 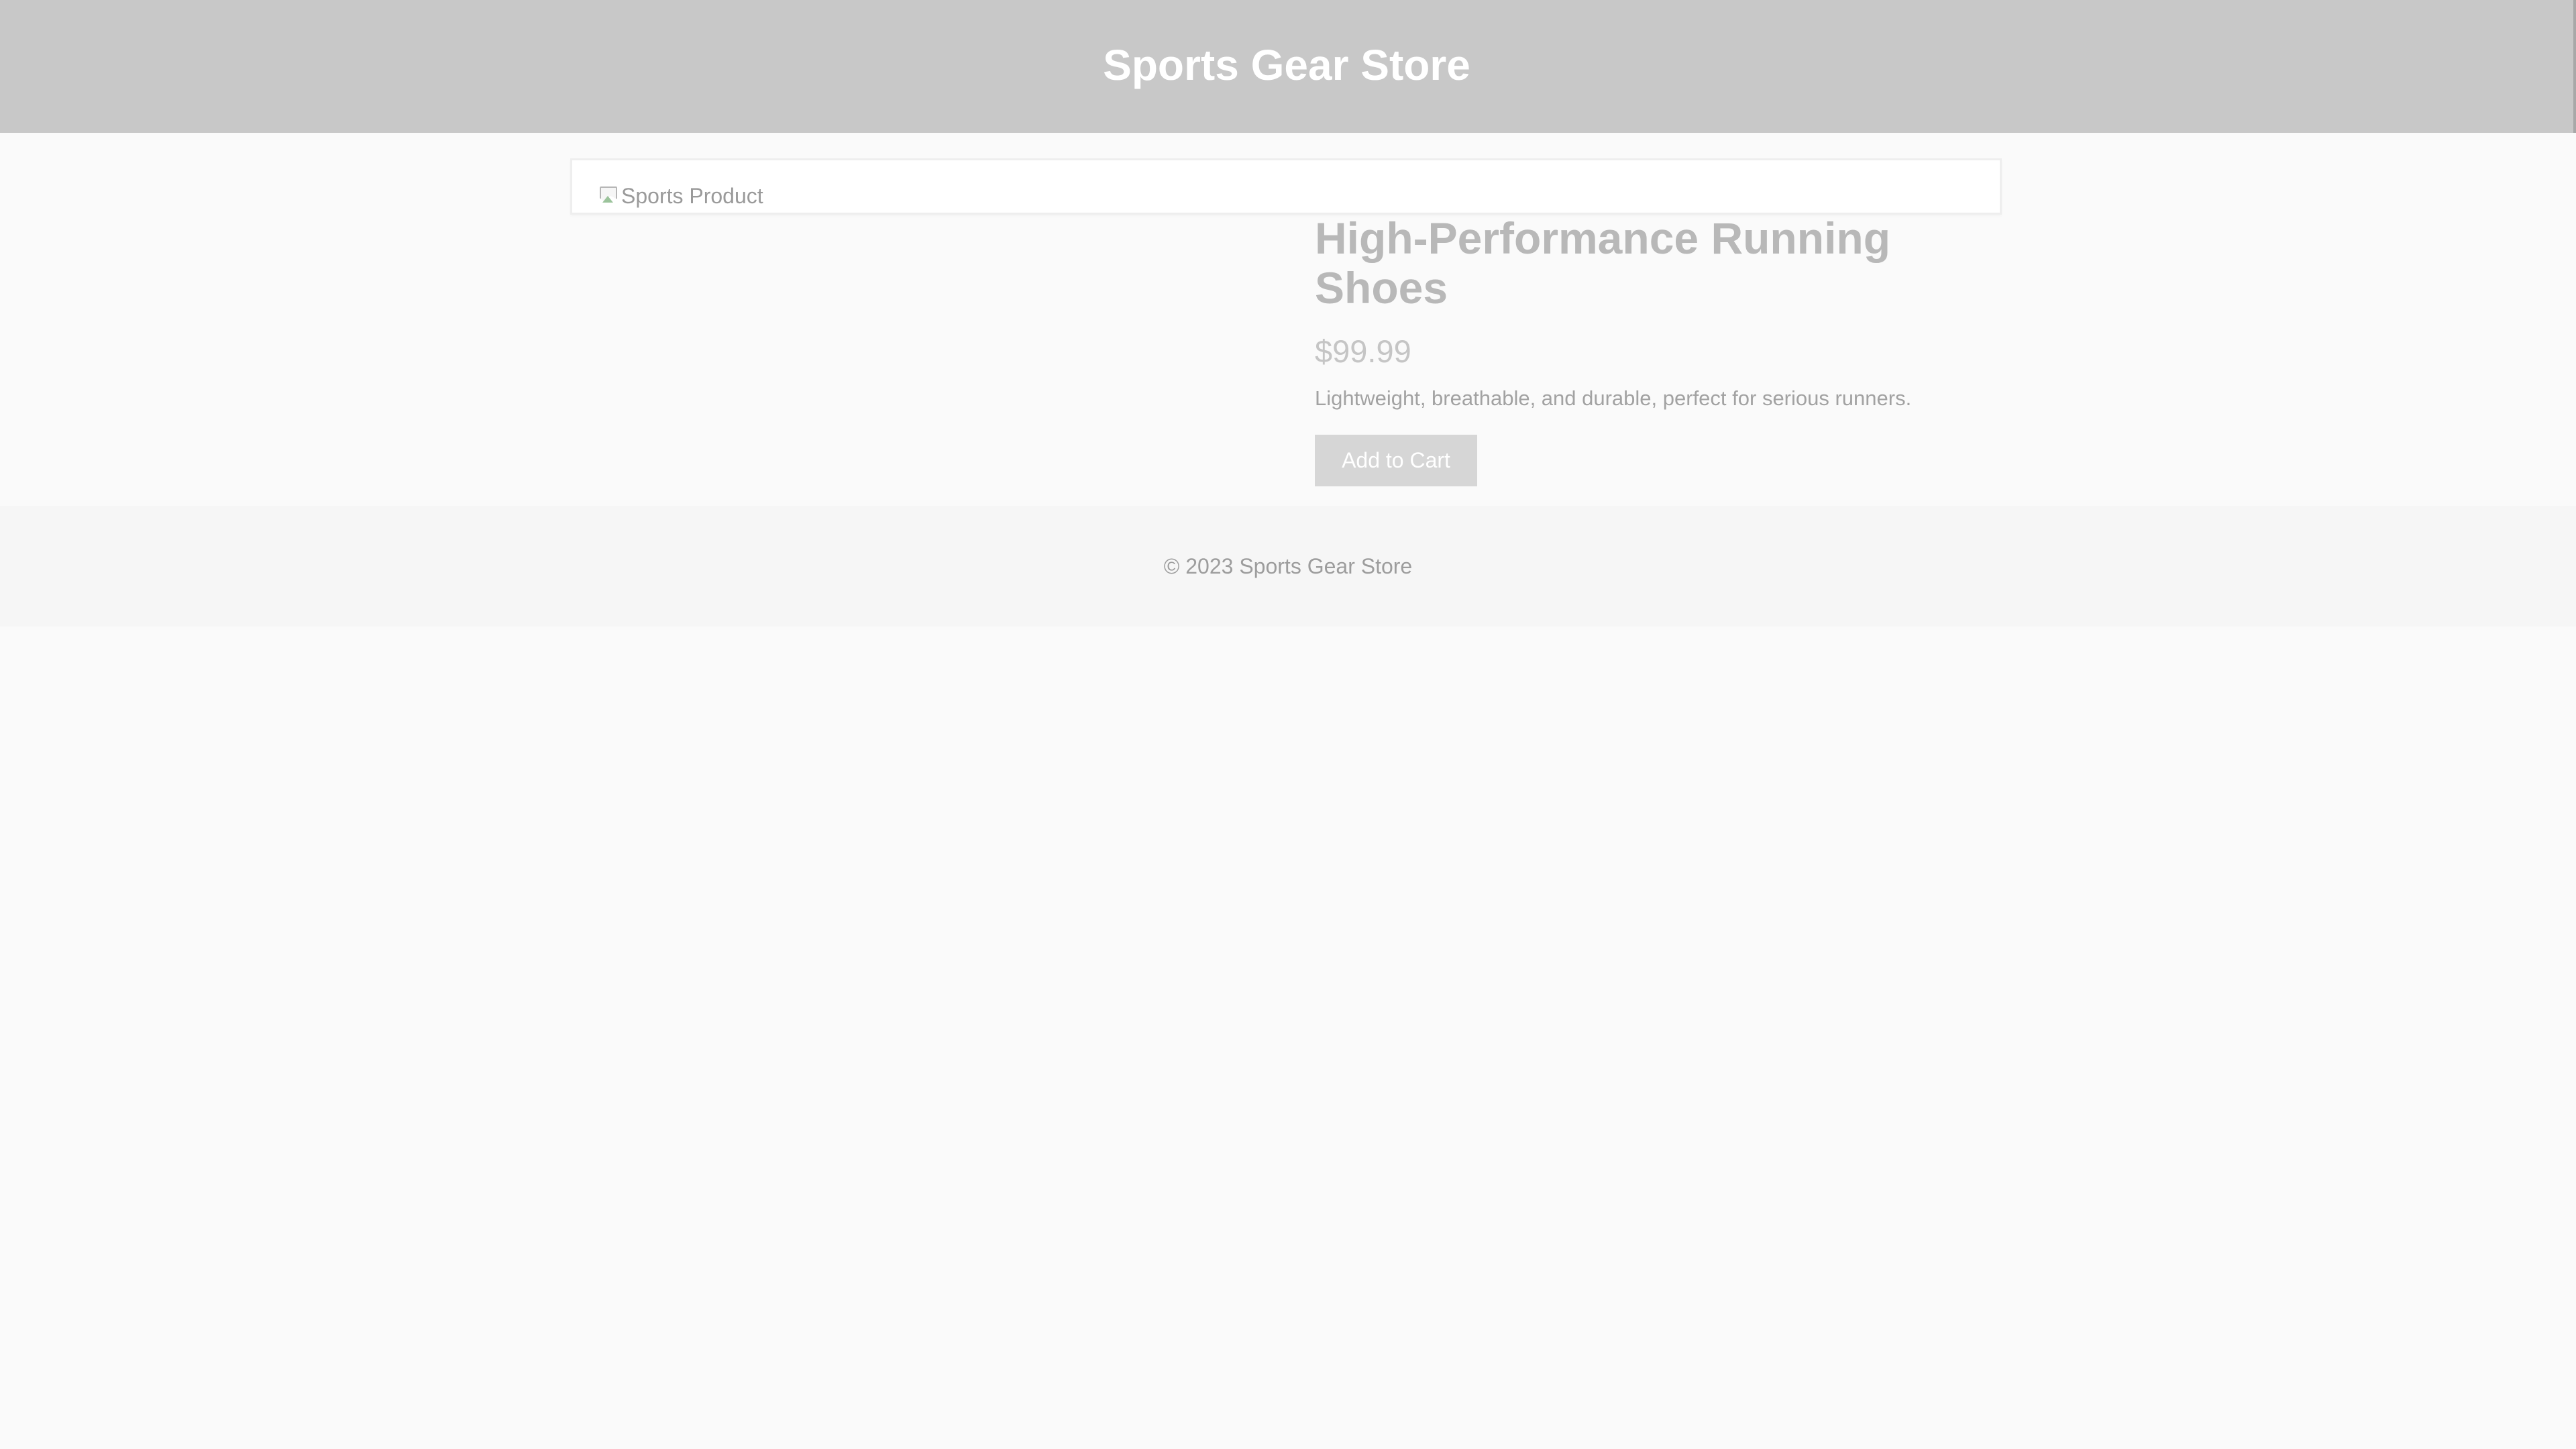 I want to click on product-card, so click(x=1286, y=186).